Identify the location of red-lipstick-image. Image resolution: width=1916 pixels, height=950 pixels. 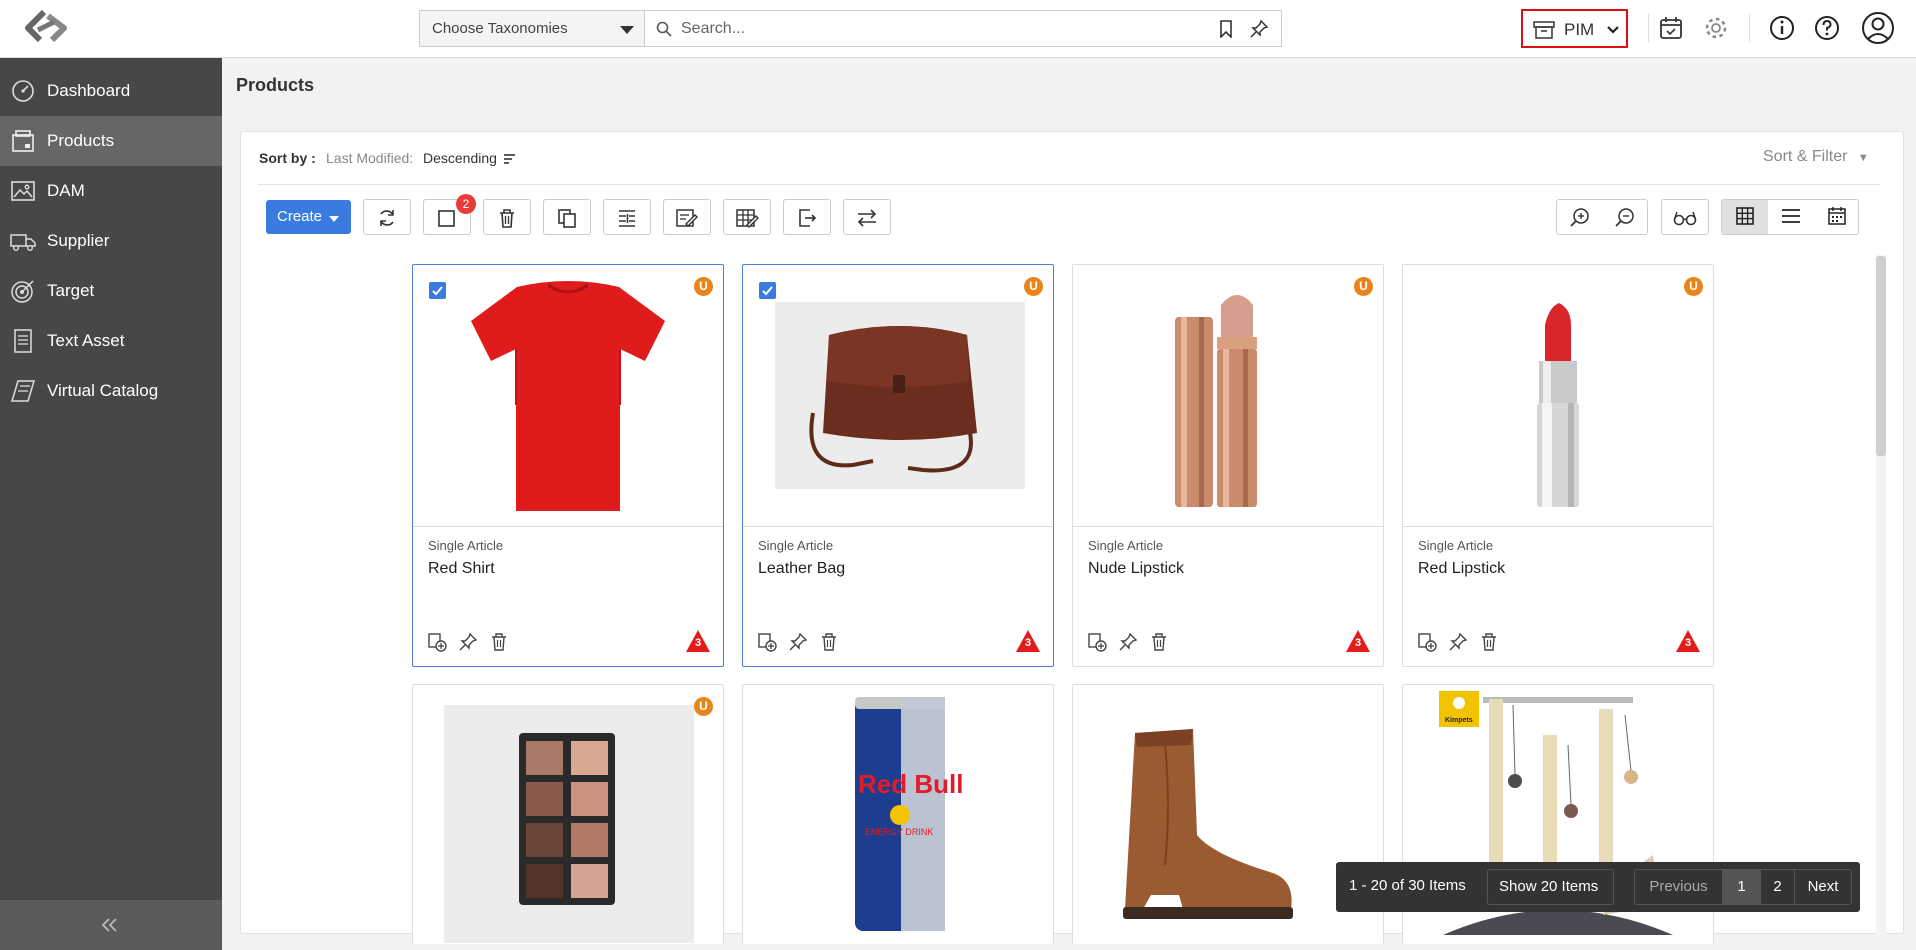
(1558, 405).